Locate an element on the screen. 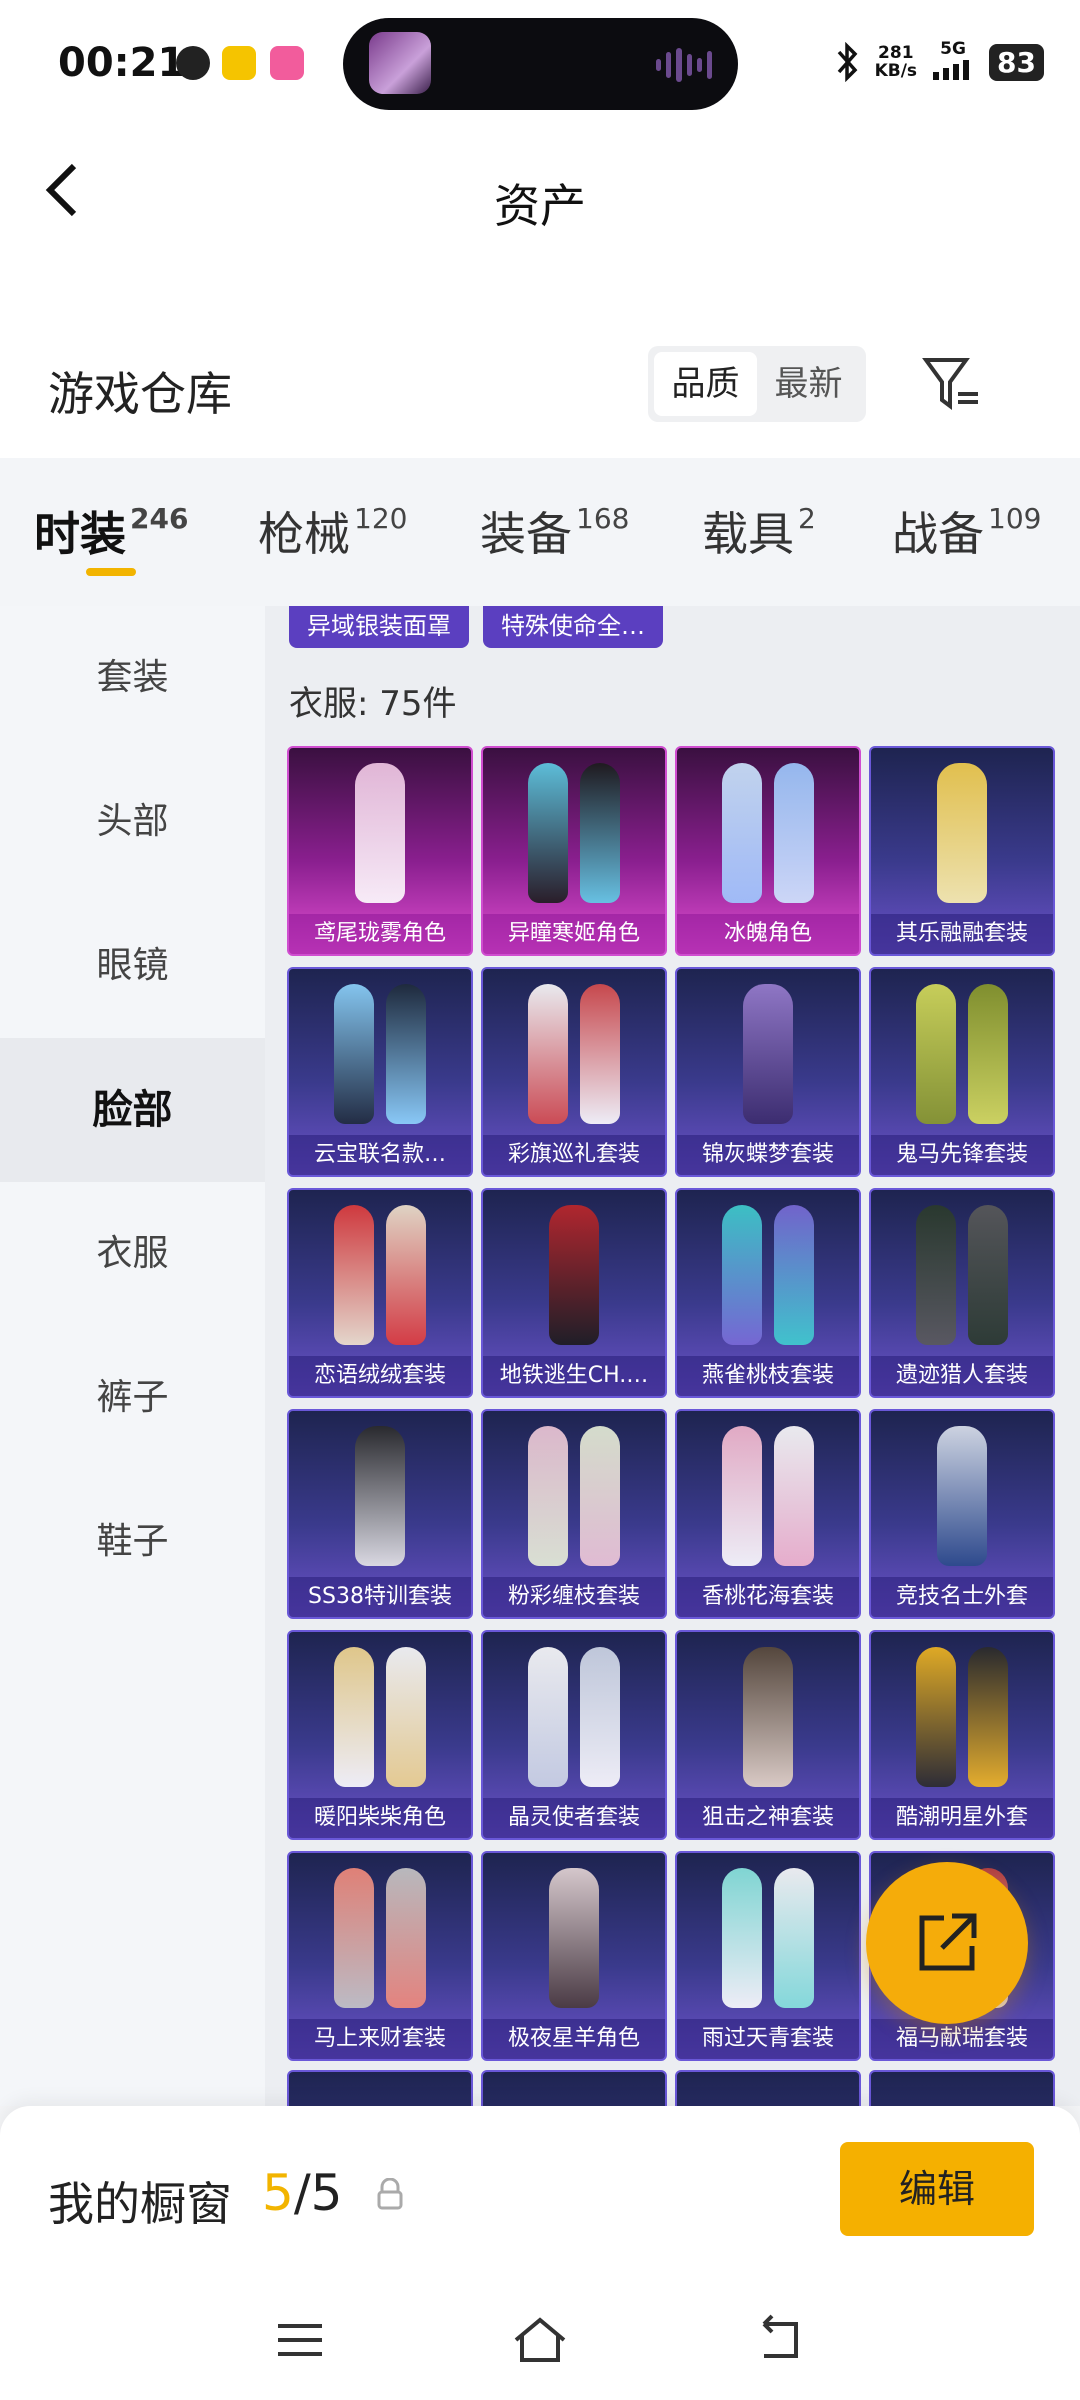 The height and width of the screenshot is (2400, 1080). item-card: 竞技名士外套 is located at coordinates (962, 1514).